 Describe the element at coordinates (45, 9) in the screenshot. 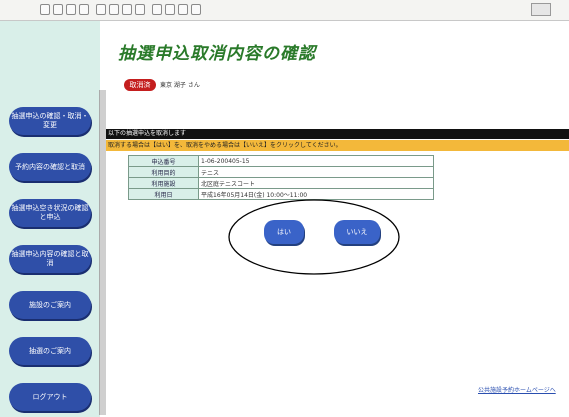

I see `back-icon` at that location.